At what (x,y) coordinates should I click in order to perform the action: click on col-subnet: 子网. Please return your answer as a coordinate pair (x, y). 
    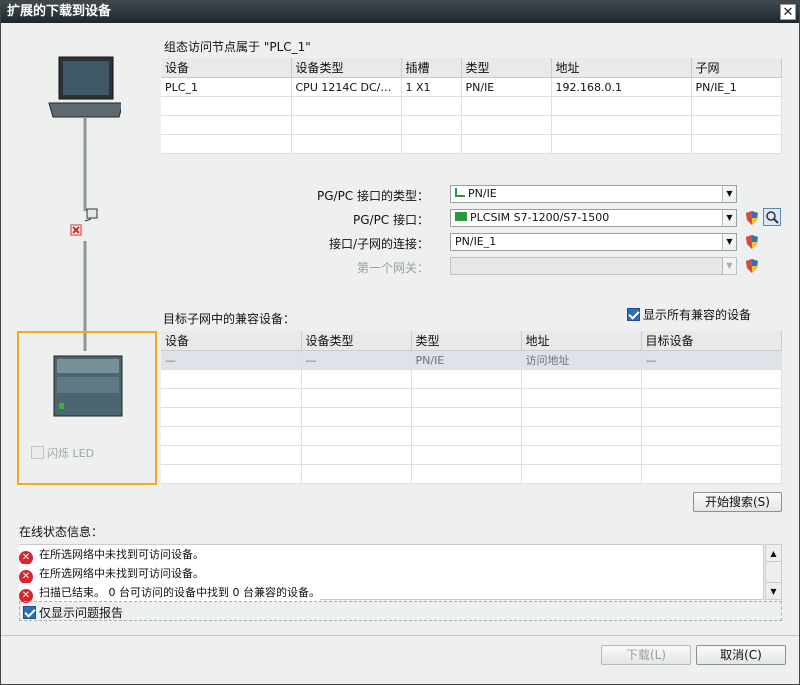
    Looking at the image, I should click on (736, 68).